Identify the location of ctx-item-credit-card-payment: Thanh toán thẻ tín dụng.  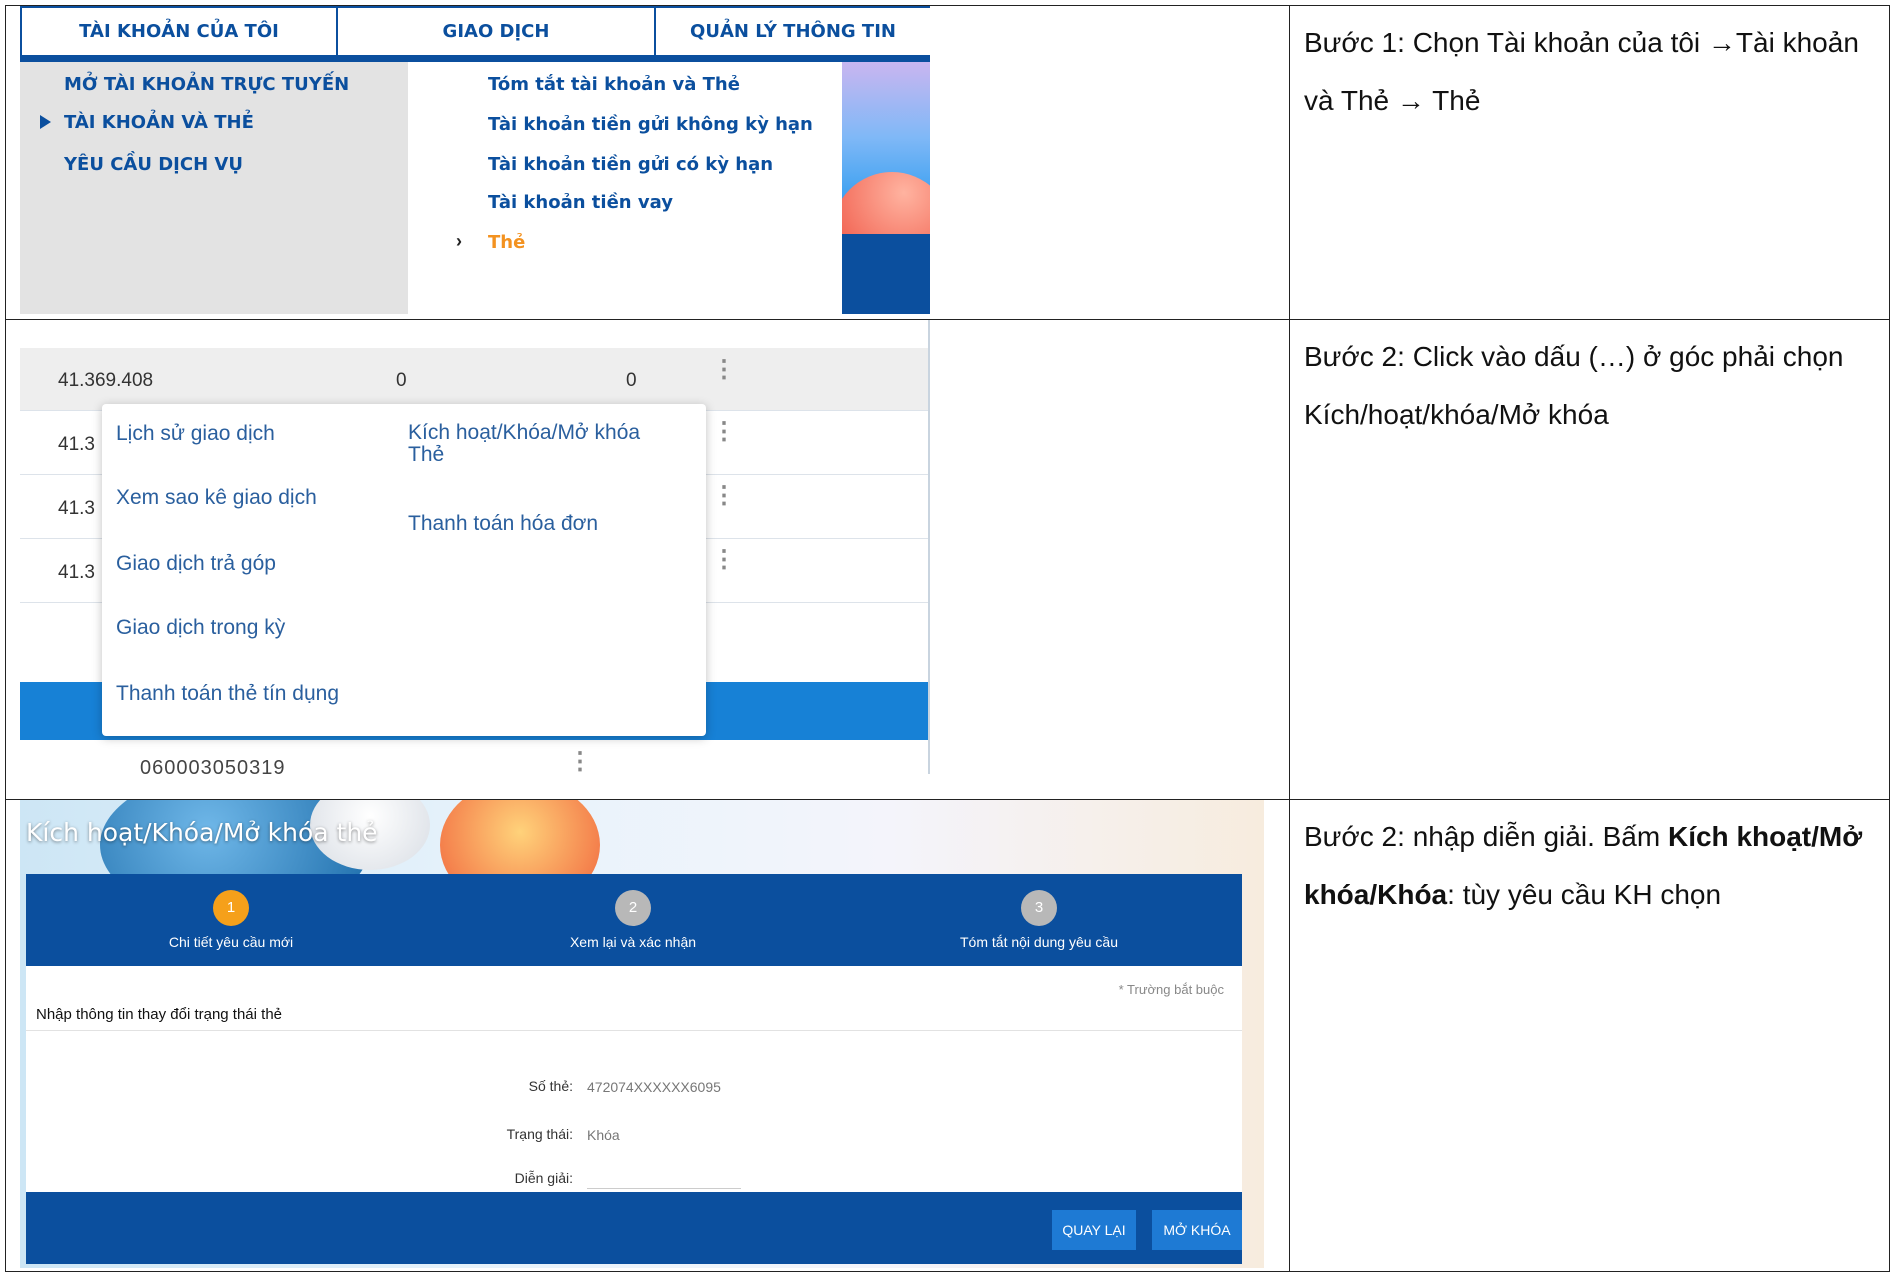
(227, 694).